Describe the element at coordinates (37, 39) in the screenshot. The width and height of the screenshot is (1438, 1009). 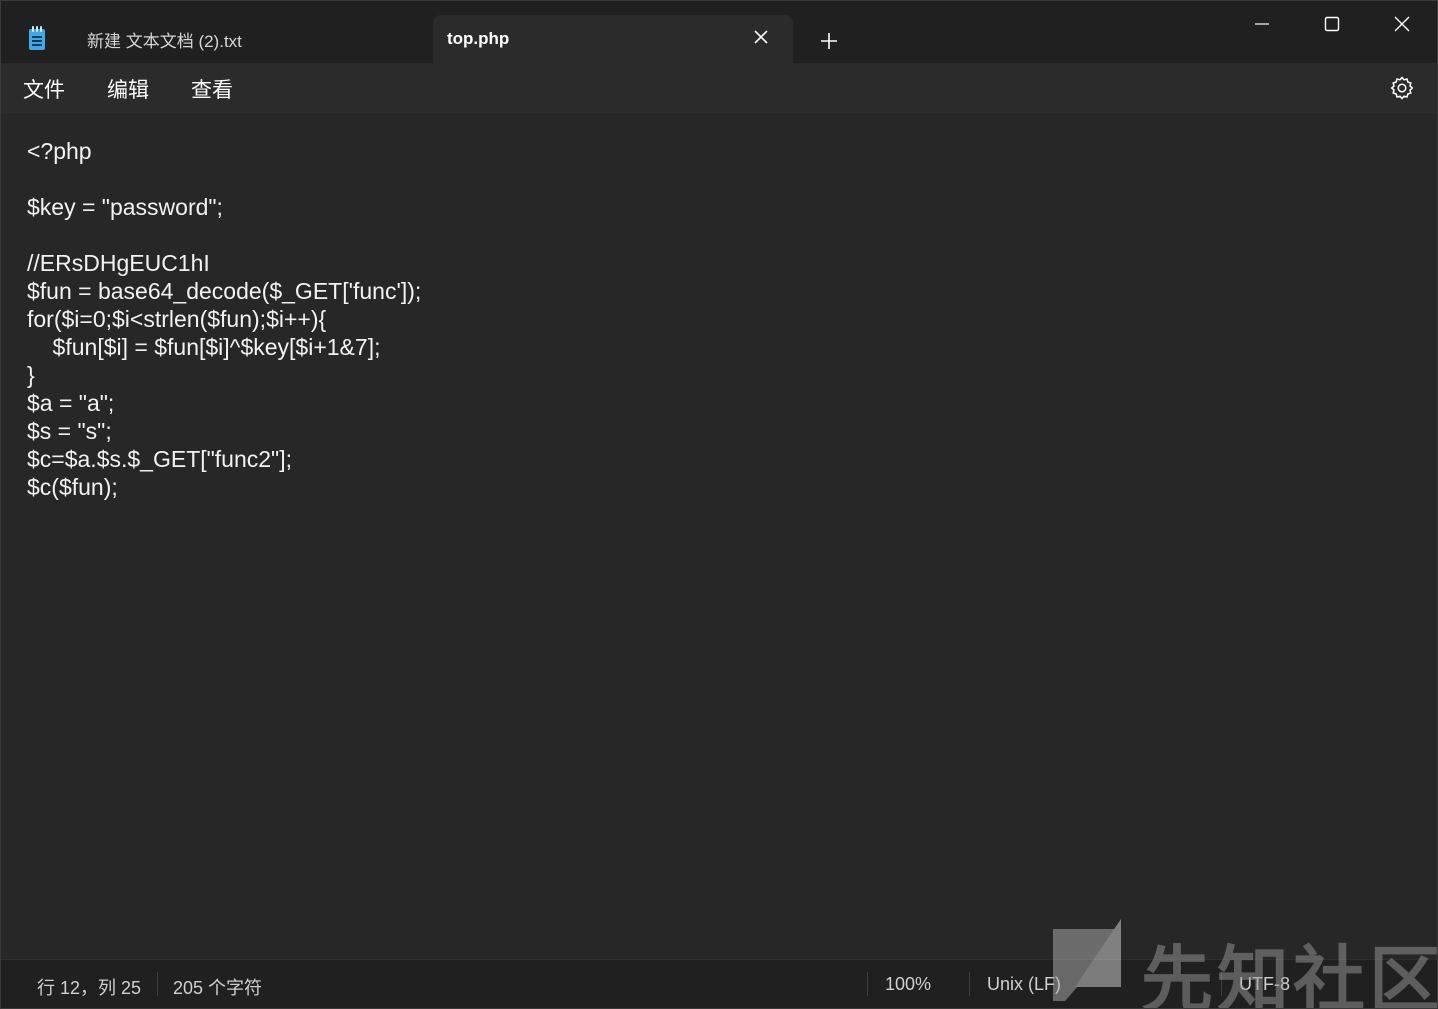
I see `notepad-icon` at that location.